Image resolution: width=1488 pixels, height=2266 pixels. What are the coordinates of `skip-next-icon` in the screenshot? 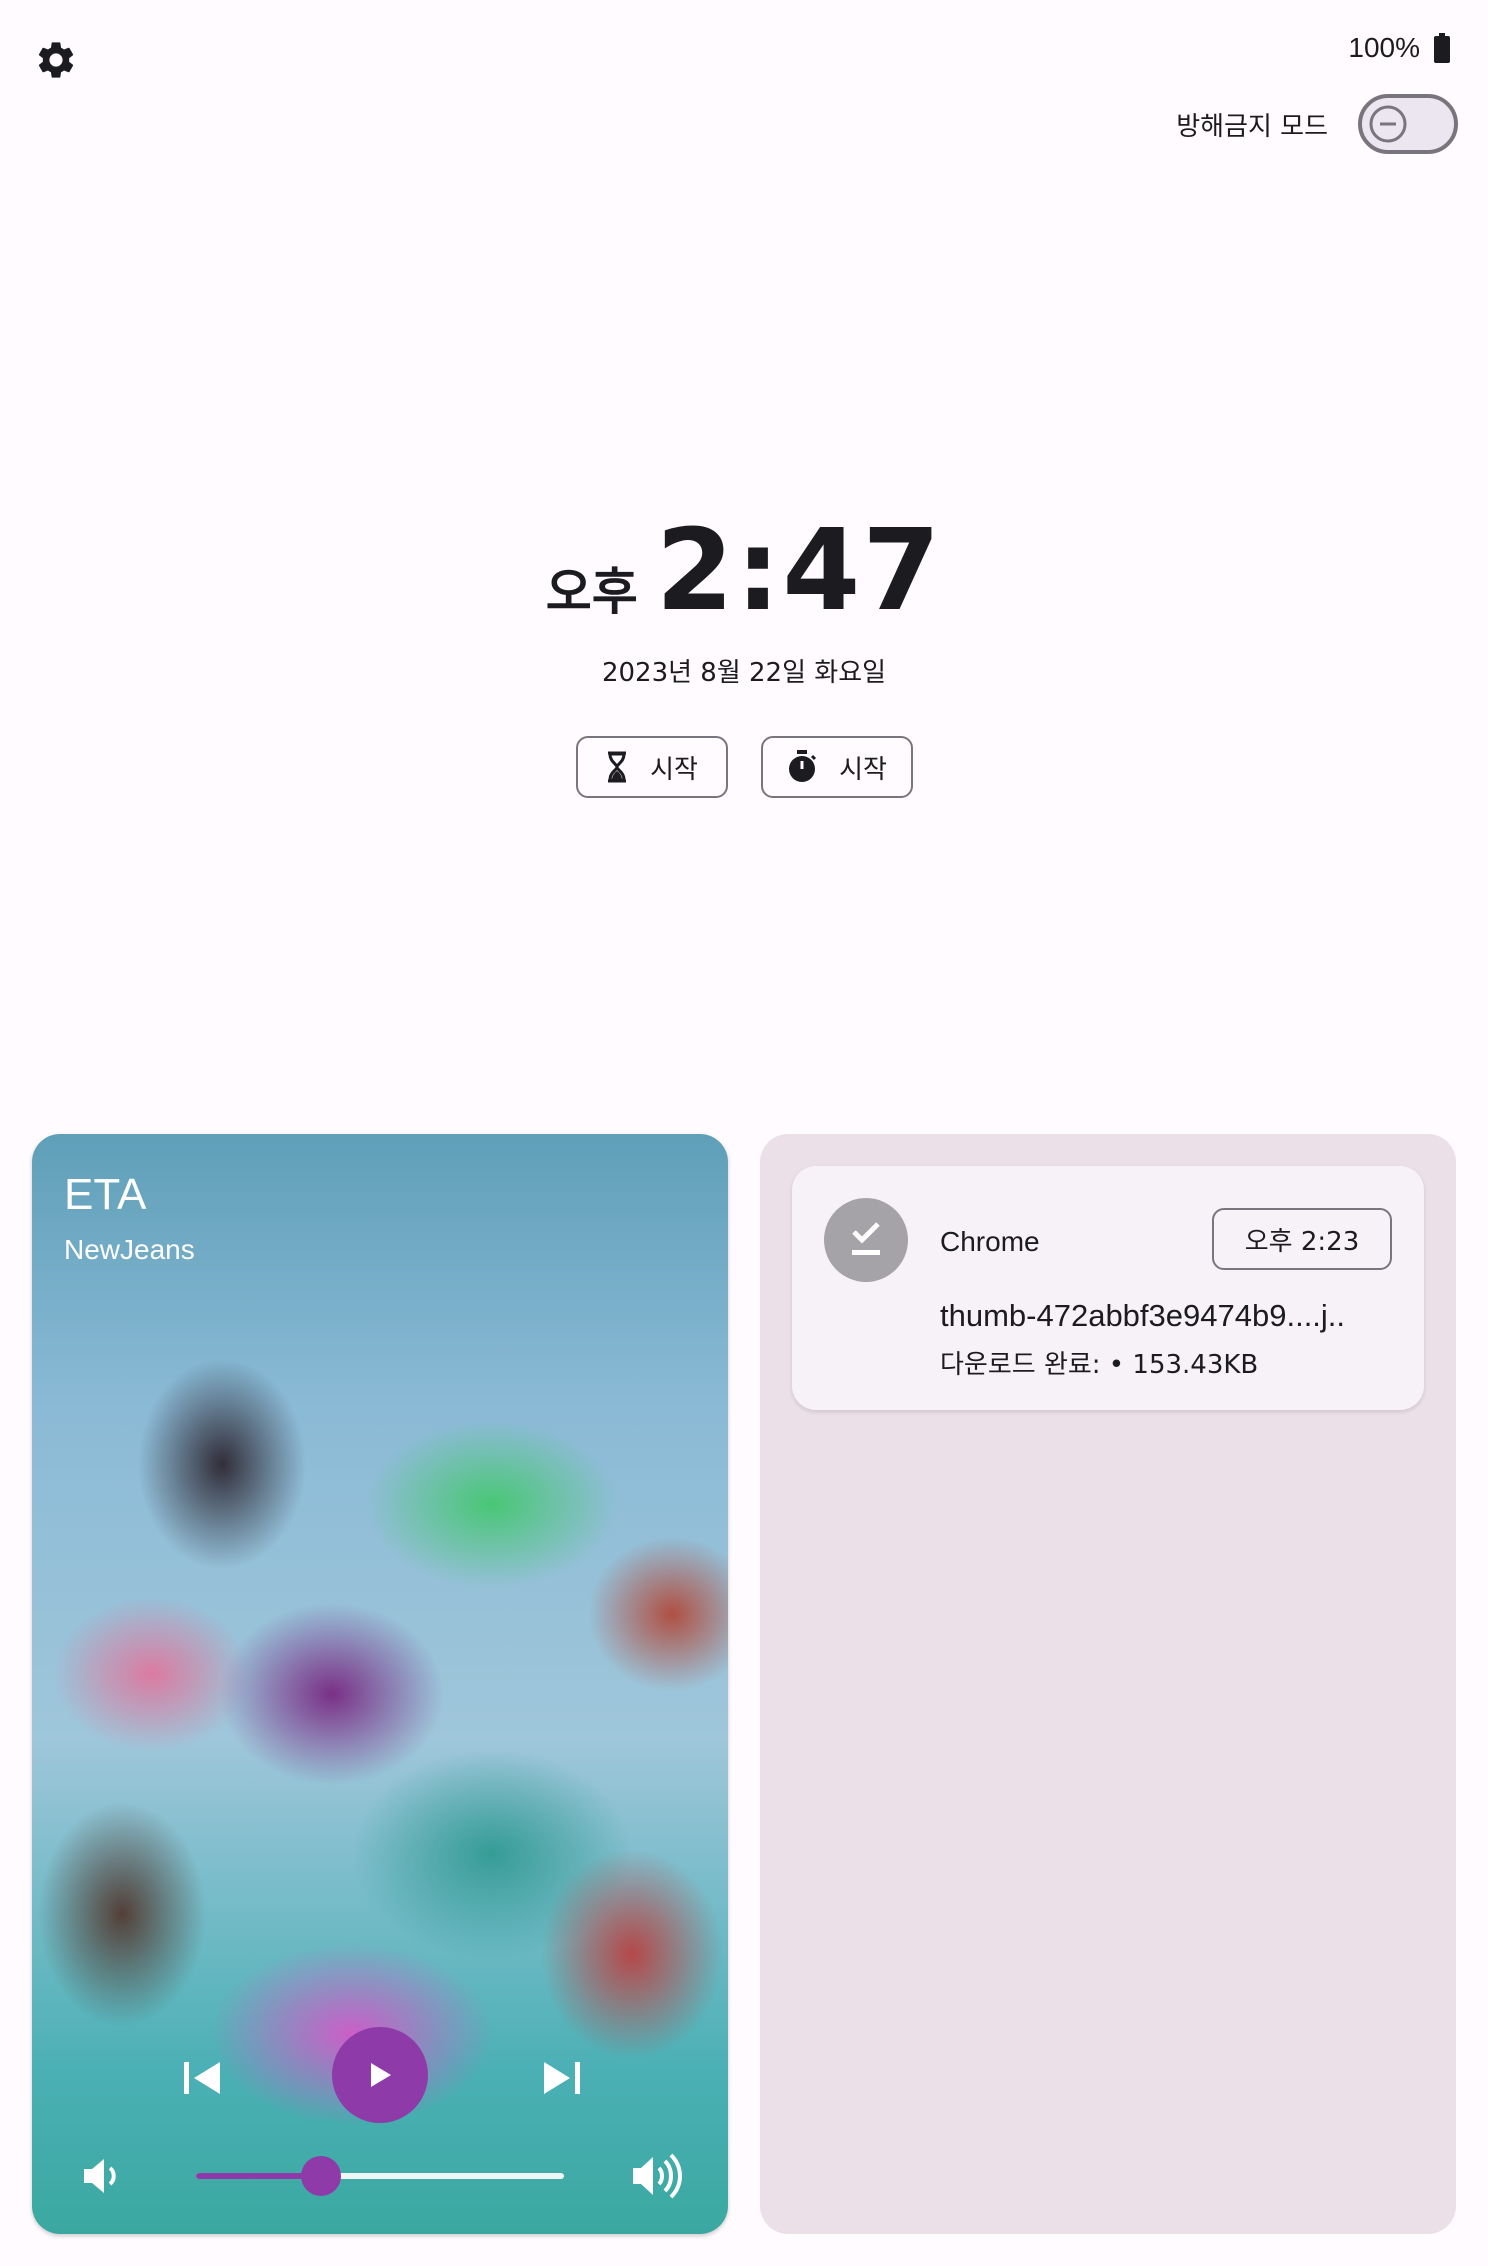 It's located at (562, 2078).